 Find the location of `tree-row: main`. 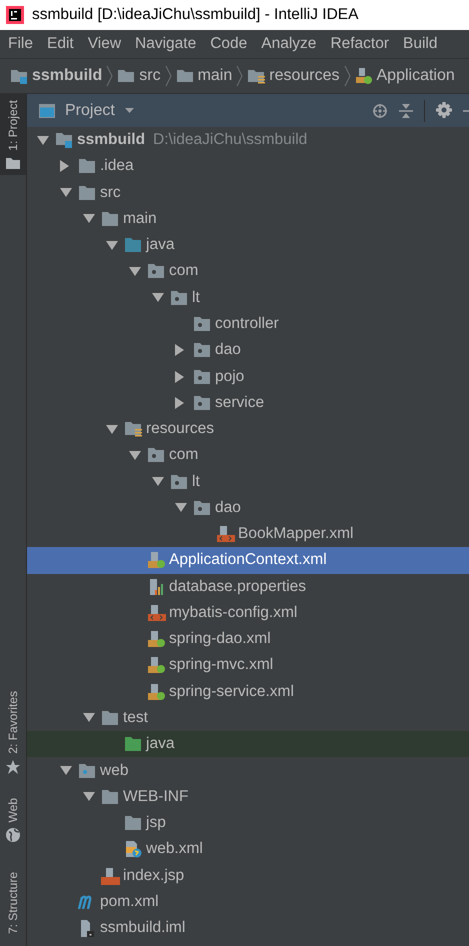

tree-row: main is located at coordinates (248, 219).